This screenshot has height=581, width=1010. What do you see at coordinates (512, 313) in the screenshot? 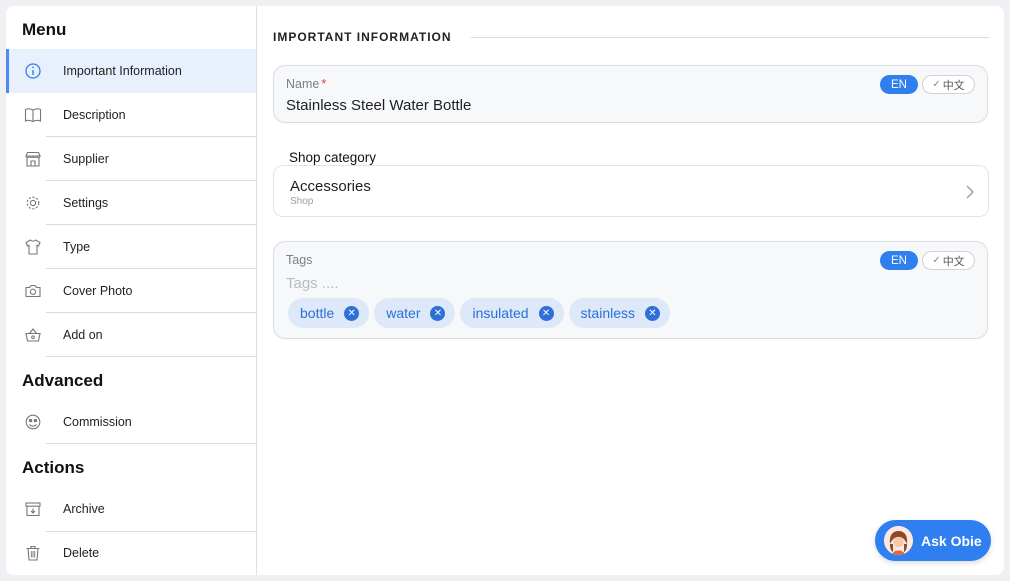
I see `tag-chip: insulated ✕` at bounding box center [512, 313].